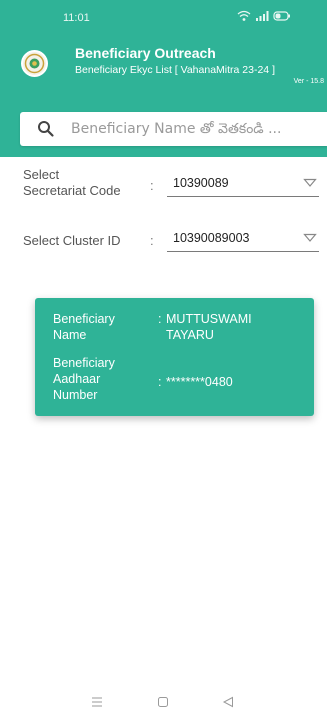  What do you see at coordinates (72, 190) in the screenshot?
I see `secretariat-label-line2: Secretariat Code` at bounding box center [72, 190].